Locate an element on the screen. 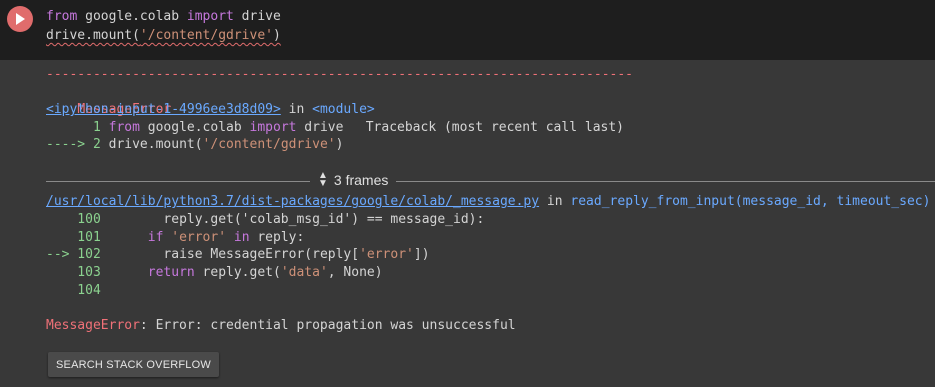  keyword-import: import is located at coordinates (210, 16).